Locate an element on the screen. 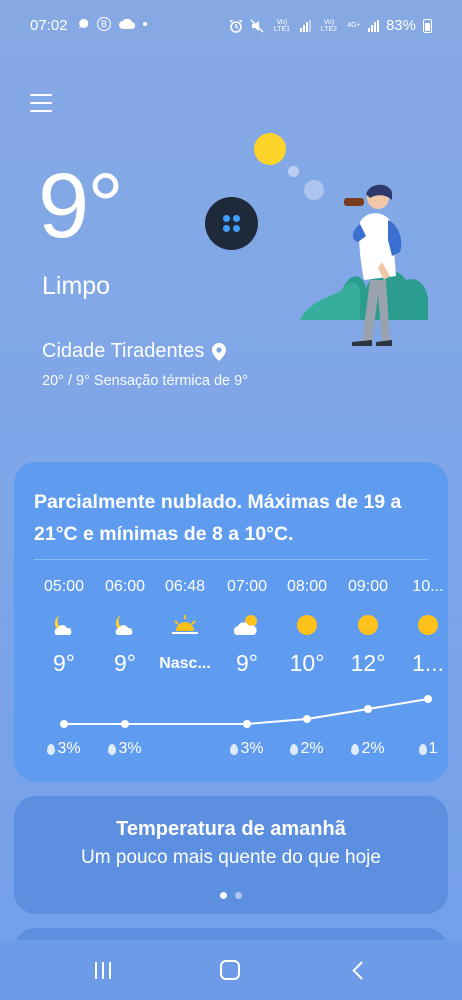  alarm-icon is located at coordinates (236, 25).